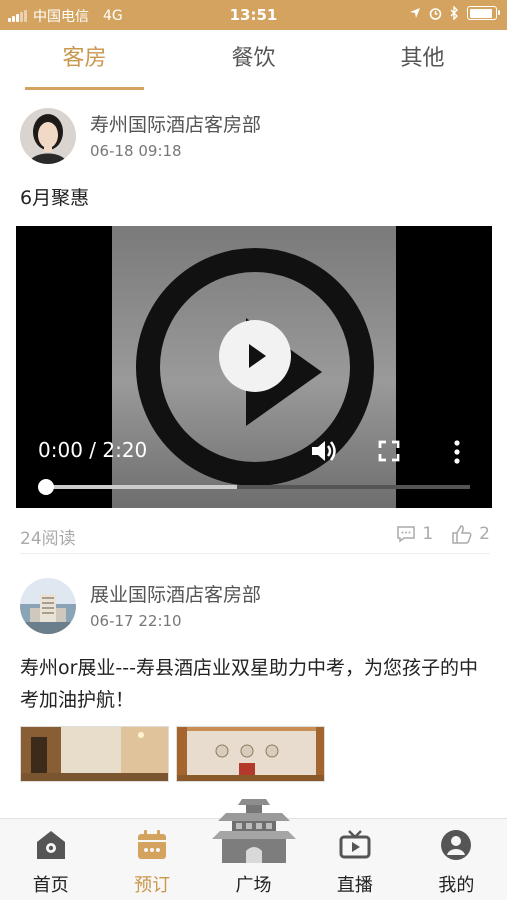  What do you see at coordinates (141, 487) in the screenshot?
I see `video-buffered-bar` at bounding box center [141, 487].